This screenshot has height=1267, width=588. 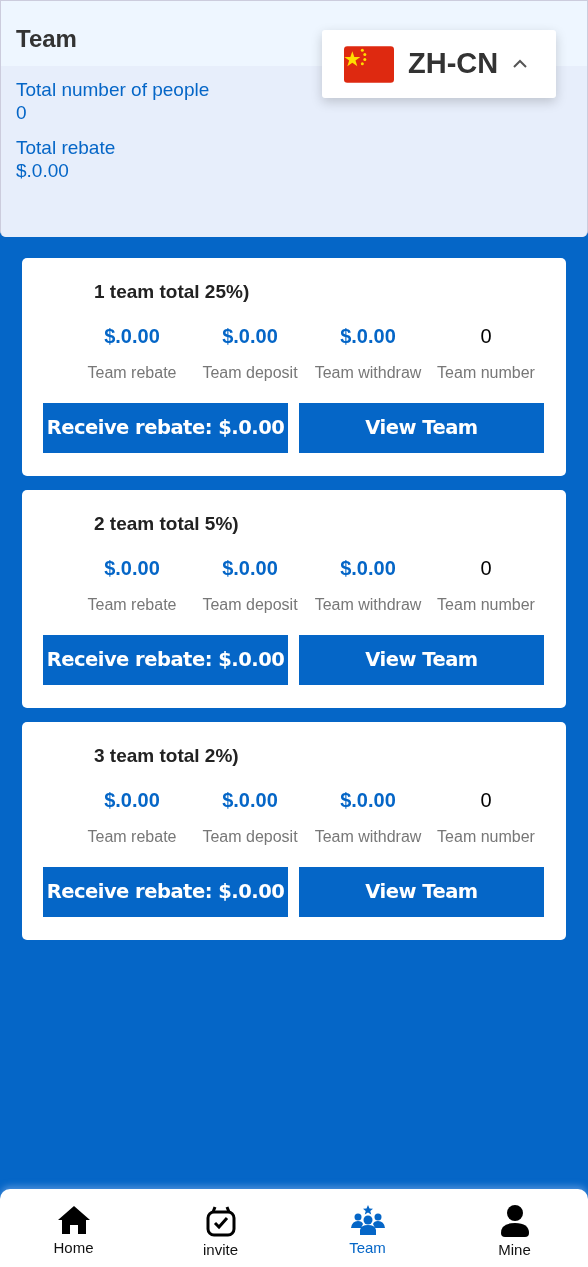 I want to click on tab-item: Mine, so click(x=514, y=1228).